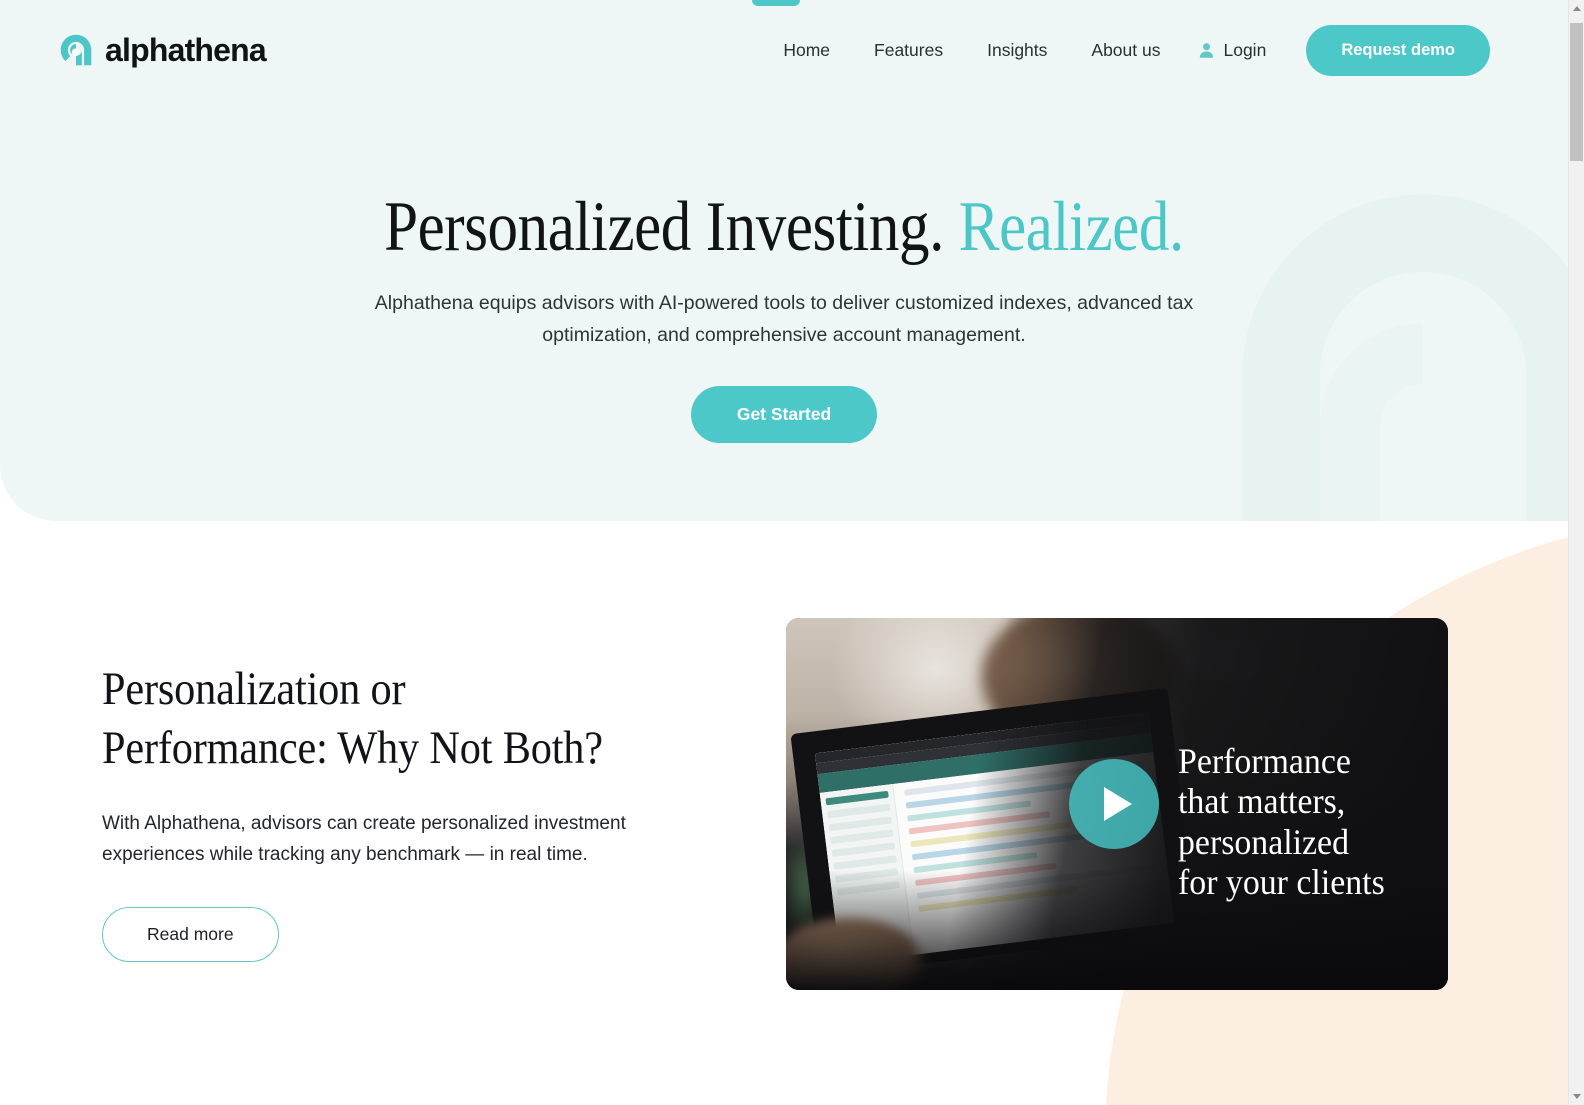 Image resolution: width=1584 pixels, height=1105 pixels. I want to click on hero-headline: Personalized Investing. Realized., so click(784, 227).